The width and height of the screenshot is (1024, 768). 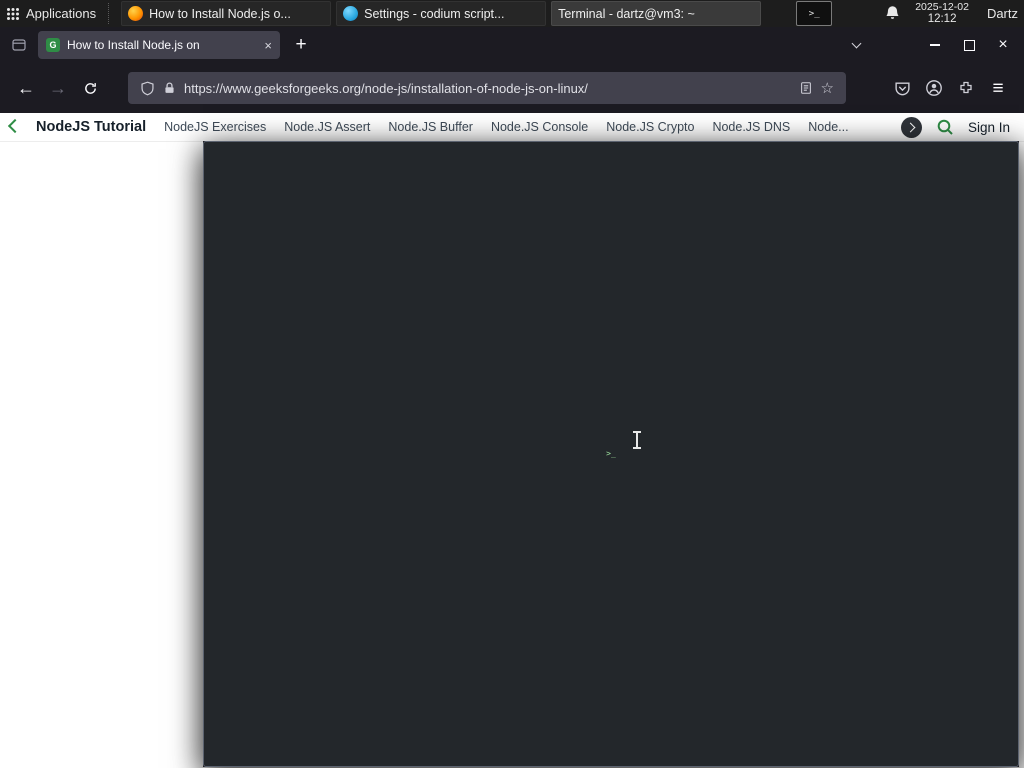 What do you see at coordinates (512, 45) in the screenshot?
I see `tab-bar: G How to Install Node.js on × + ×` at bounding box center [512, 45].